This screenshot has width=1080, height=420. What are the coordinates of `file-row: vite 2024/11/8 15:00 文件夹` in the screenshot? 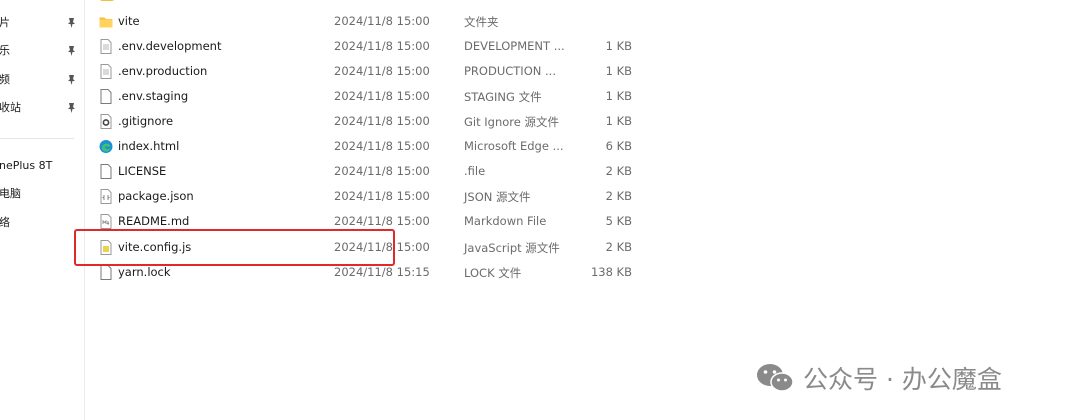 It's located at (364, 21).